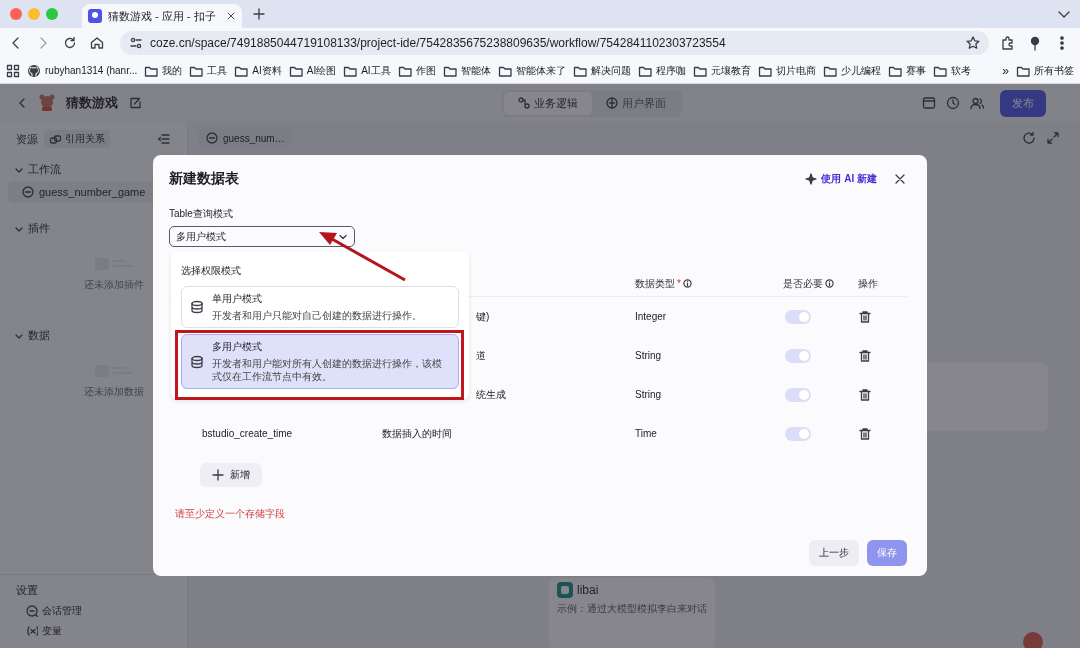 This screenshot has height=648, width=1080. Describe the element at coordinates (92, 103) in the screenshot. I see `project-title: 猜数游戏` at that location.